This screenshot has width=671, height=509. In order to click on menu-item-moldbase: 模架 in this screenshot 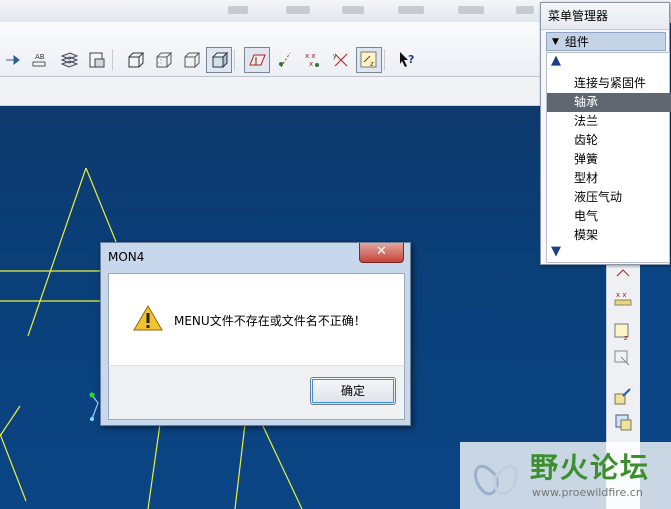, I will do `click(609, 235)`.